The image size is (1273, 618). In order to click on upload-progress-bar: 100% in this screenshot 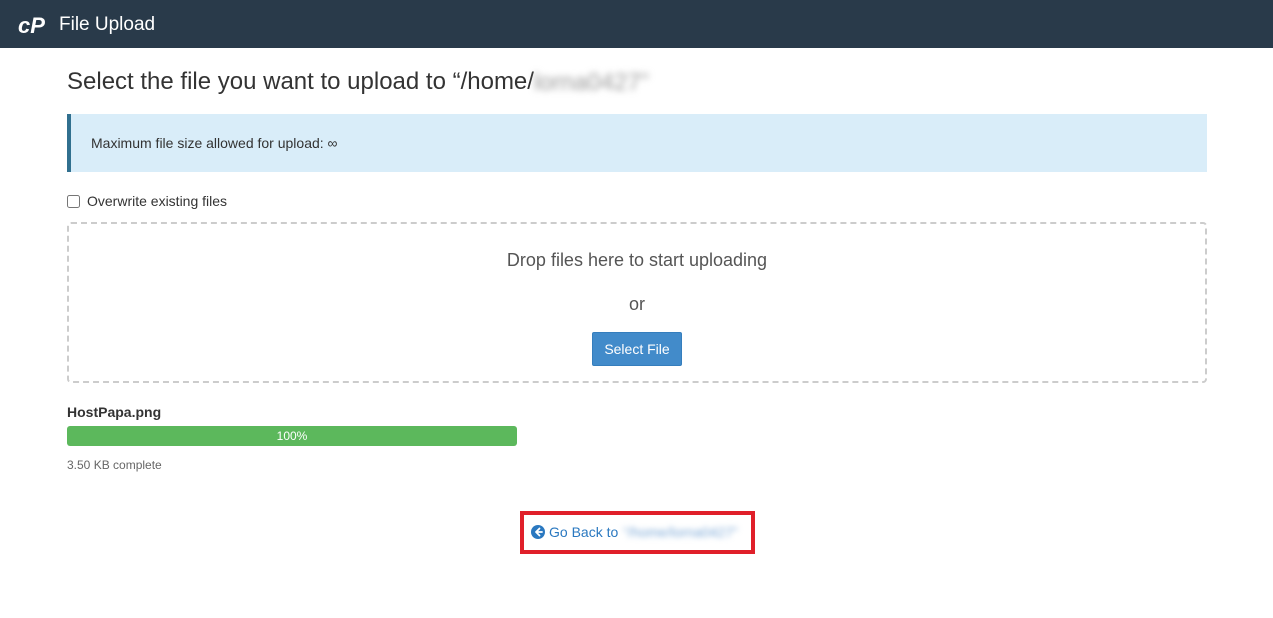, I will do `click(292, 436)`.